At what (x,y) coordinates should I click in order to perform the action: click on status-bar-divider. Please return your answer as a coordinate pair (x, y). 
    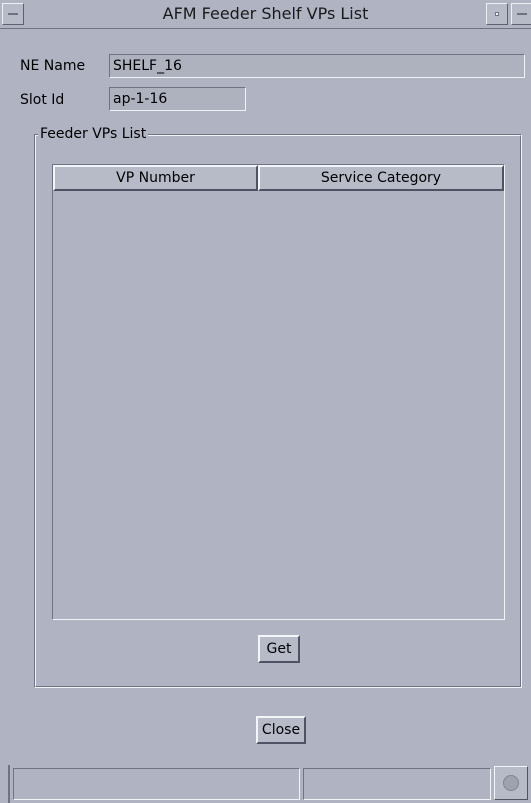
    Looking at the image, I should click on (9, 784).